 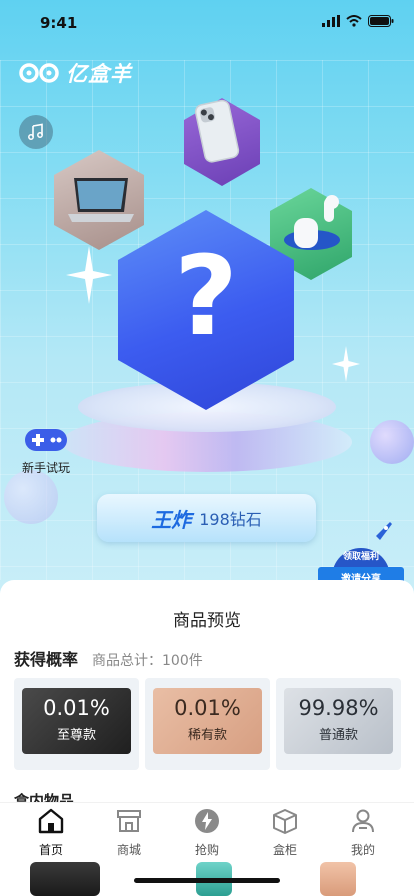 I want to click on trial-play-button: 新手试玩, so click(x=46, y=451).